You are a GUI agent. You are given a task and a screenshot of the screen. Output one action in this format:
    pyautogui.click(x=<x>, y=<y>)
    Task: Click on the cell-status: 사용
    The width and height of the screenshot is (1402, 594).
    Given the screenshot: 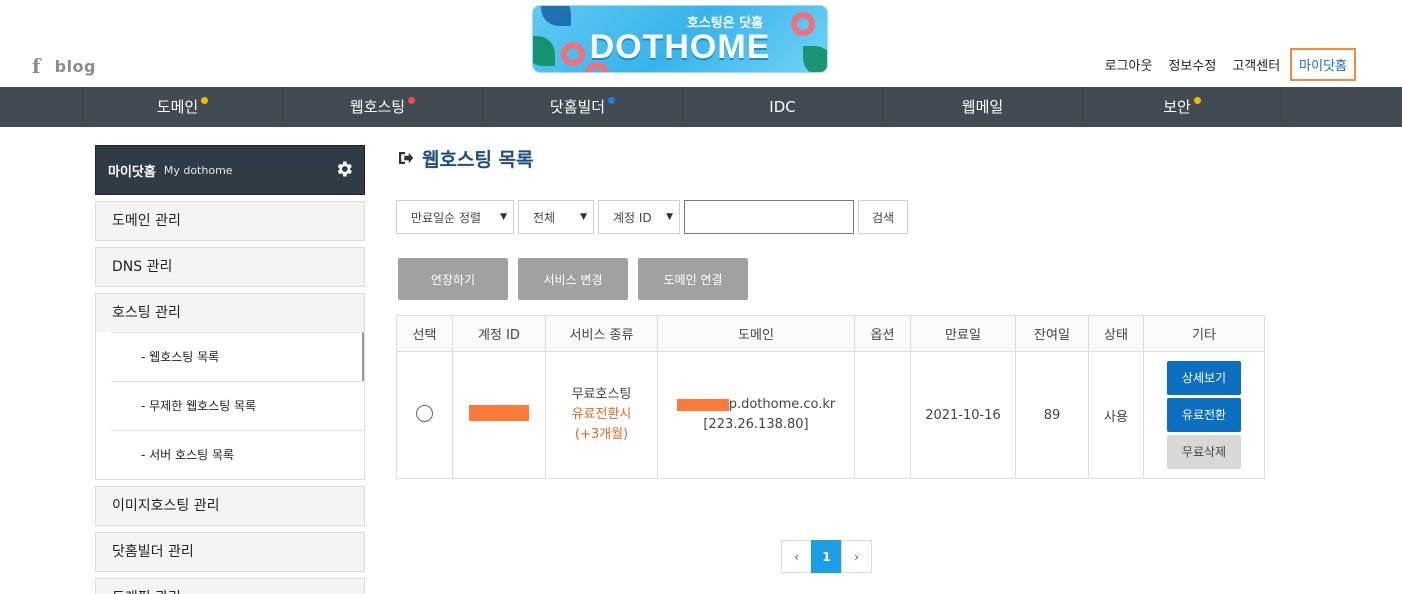 What is the action you would take?
    pyautogui.click(x=1116, y=415)
    